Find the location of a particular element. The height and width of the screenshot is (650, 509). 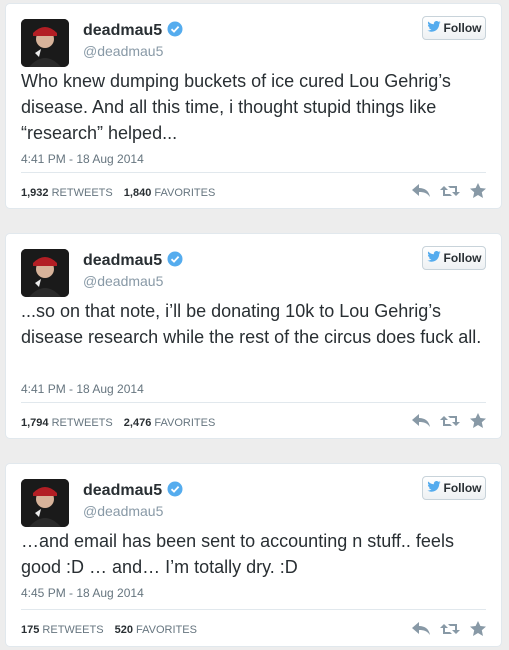

retweet-count: 175 is located at coordinates (30, 630).